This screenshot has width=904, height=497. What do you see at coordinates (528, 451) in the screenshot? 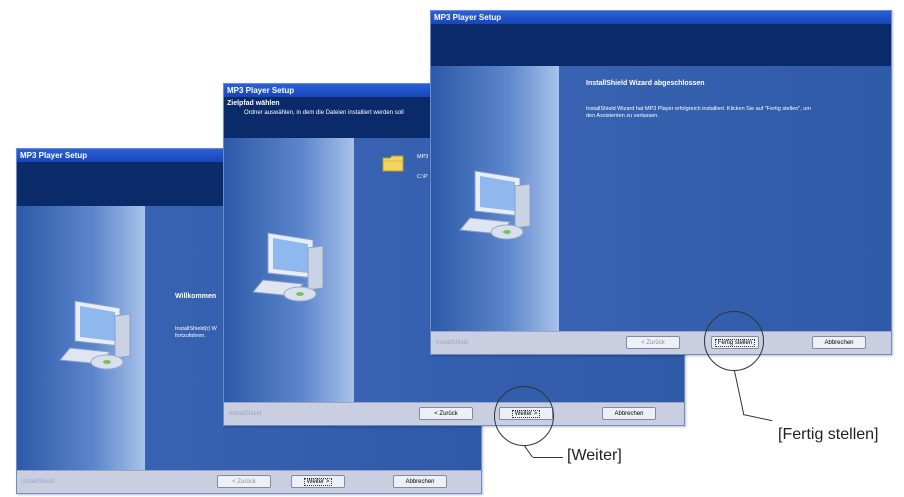
I see `callout-line-weiter-vertical` at bounding box center [528, 451].